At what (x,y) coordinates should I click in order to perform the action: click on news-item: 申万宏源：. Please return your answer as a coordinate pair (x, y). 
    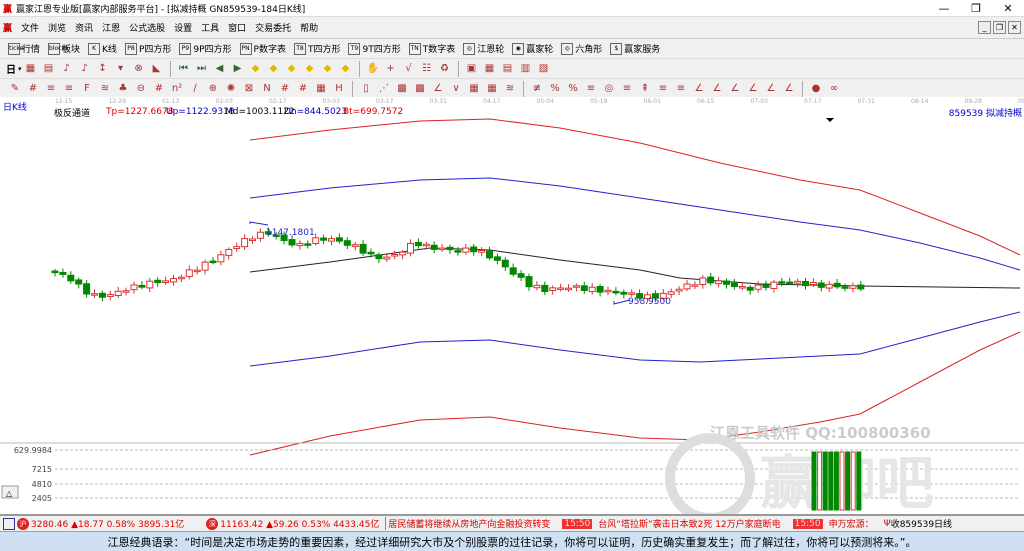
    Looking at the image, I should click on (851, 523).